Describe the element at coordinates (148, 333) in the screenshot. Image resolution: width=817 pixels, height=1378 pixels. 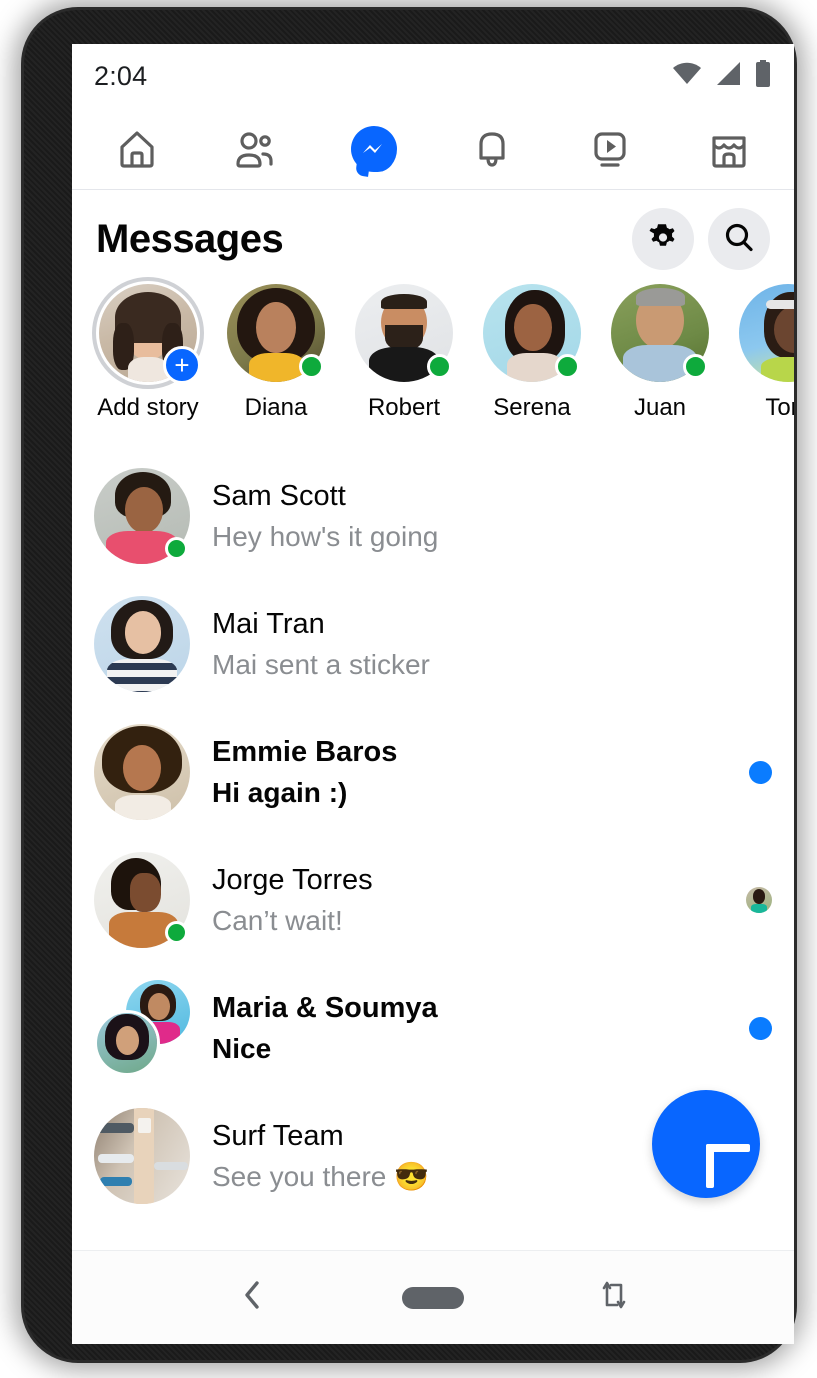
I see `story-avatar-wrap: +` at that location.